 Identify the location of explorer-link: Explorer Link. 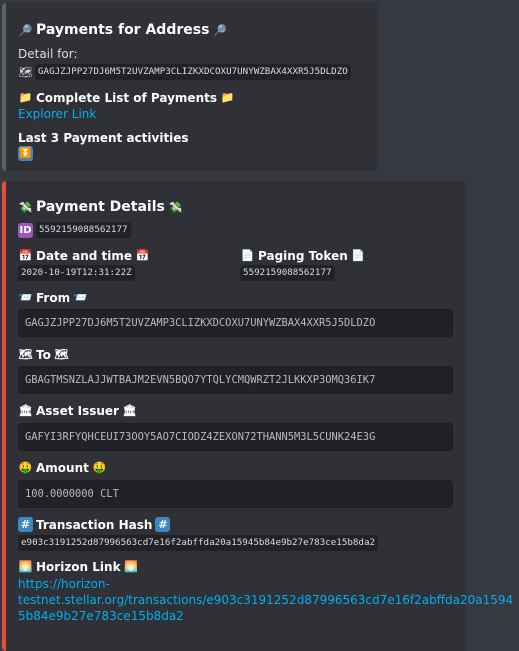
(57, 114).